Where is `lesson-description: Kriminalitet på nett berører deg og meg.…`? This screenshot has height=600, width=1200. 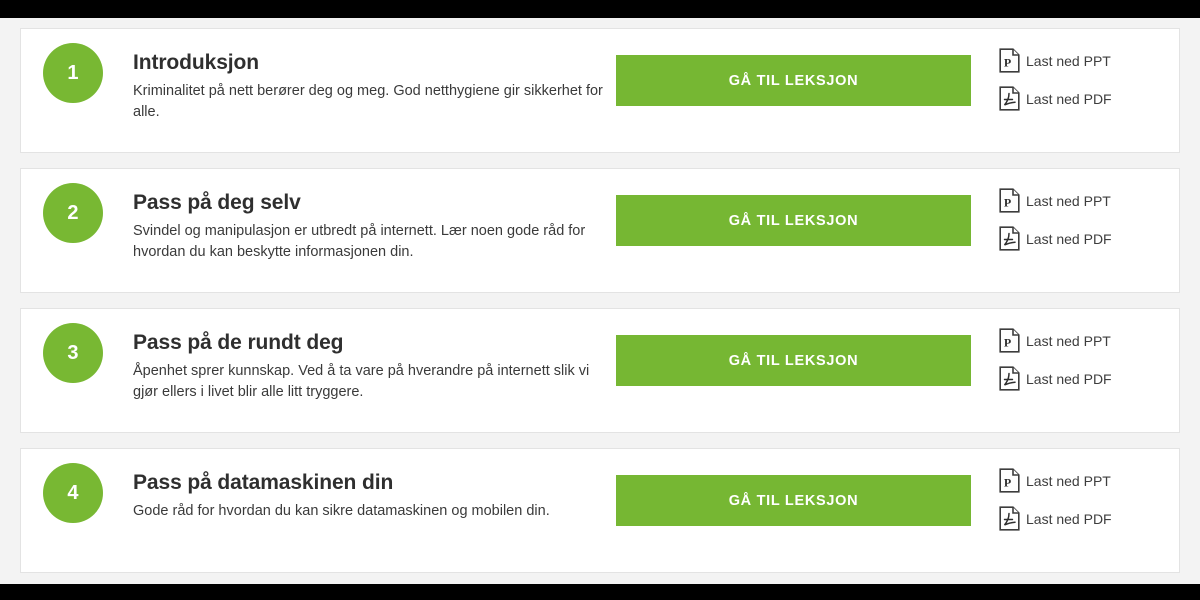
lesson-description: Kriminalitet på nett berører deg og meg.… is located at coordinates (368, 101).